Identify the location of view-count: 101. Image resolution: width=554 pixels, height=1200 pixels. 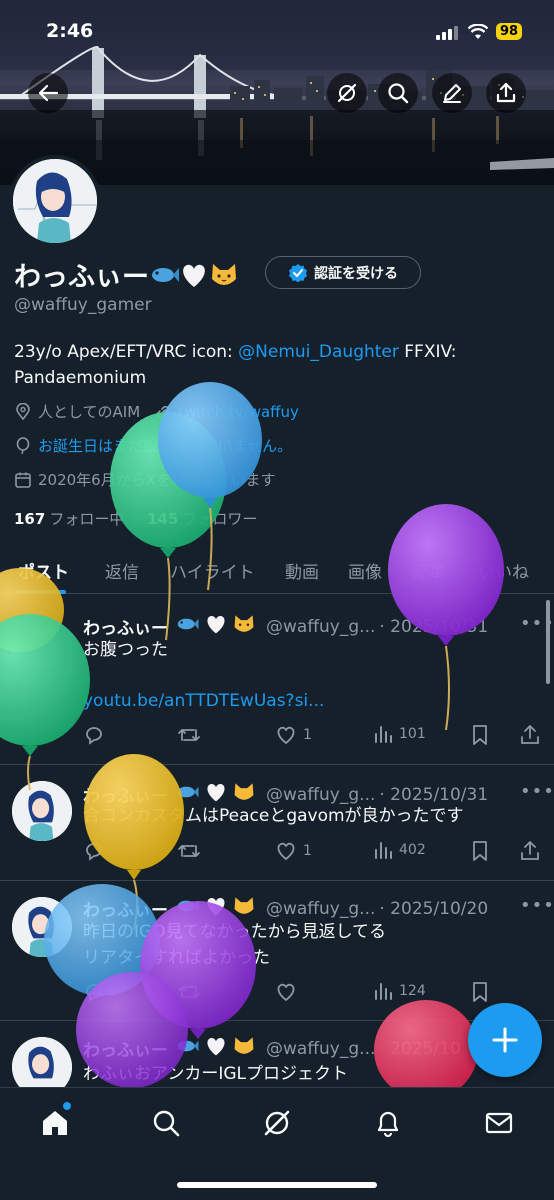
(412, 734).